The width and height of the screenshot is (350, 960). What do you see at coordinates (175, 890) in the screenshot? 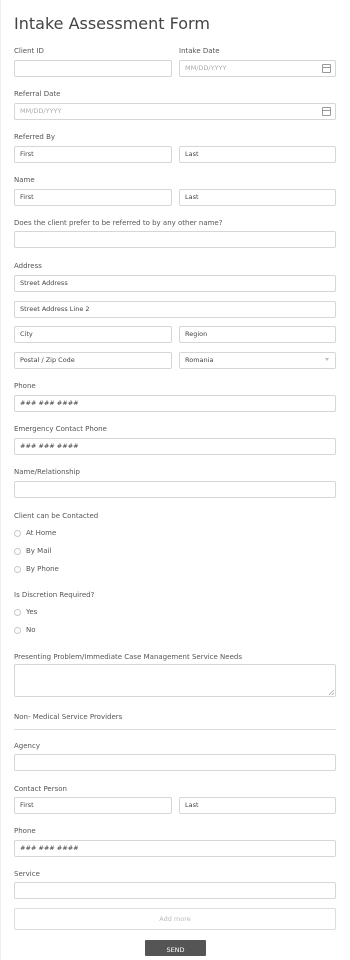
I see `service-input` at bounding box center [175, 890].